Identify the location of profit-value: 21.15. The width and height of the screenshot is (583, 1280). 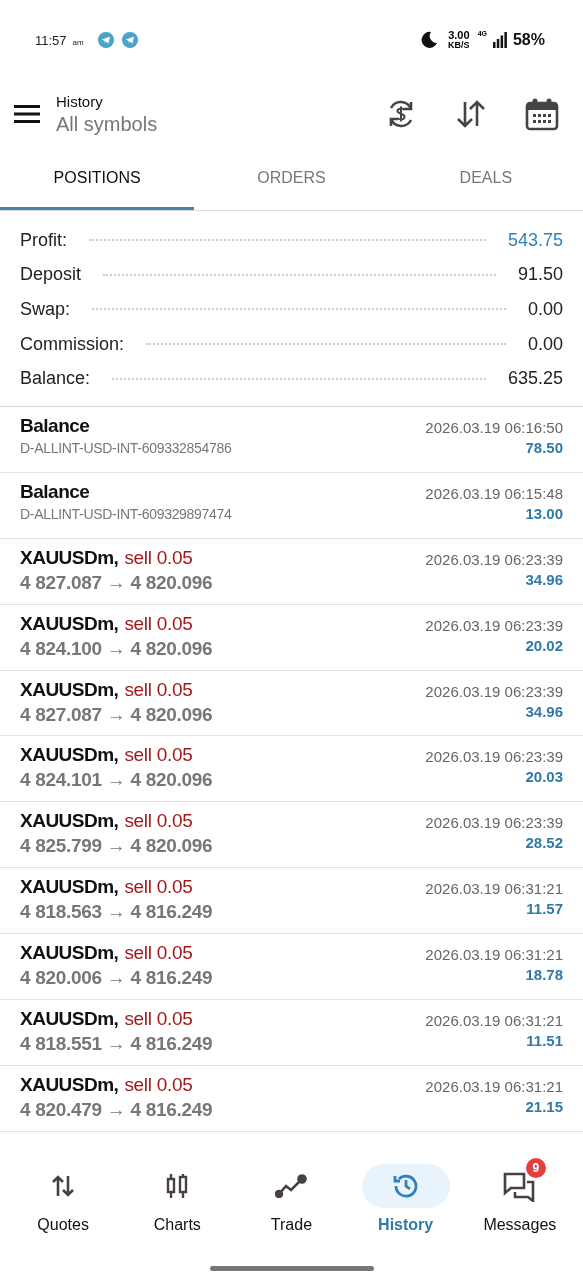
(544, 1106).